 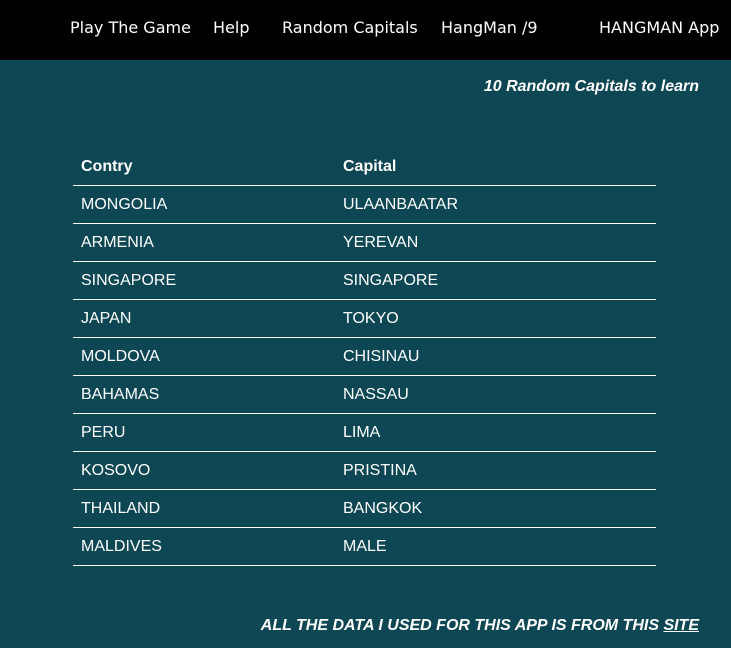 I want to click on nav-play-the-game: Play The Game, so click(x=130, y=27).